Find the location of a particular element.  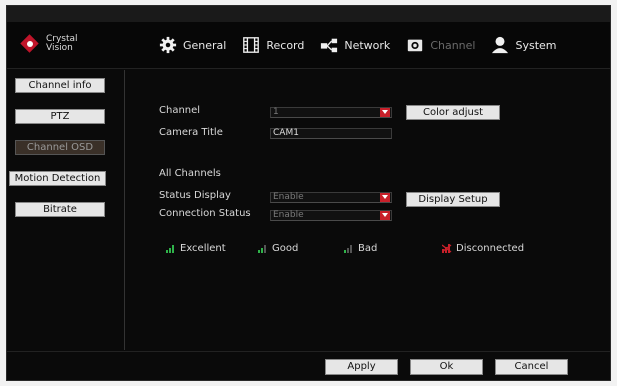

status-display-value: Enable is located at coordinates (288, 197).